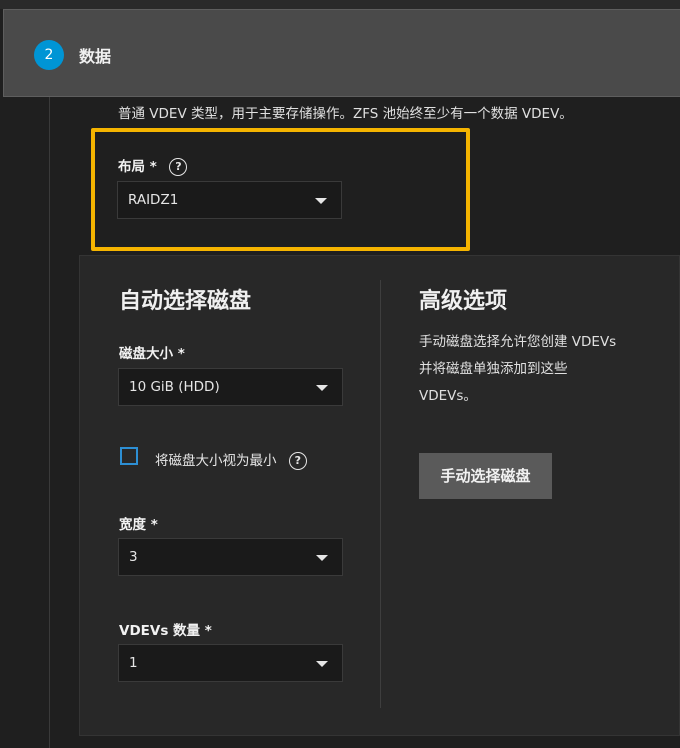  Describe the element at coordinates (95, 56) in the screenshot. I see `step-title: 数据` at that location.